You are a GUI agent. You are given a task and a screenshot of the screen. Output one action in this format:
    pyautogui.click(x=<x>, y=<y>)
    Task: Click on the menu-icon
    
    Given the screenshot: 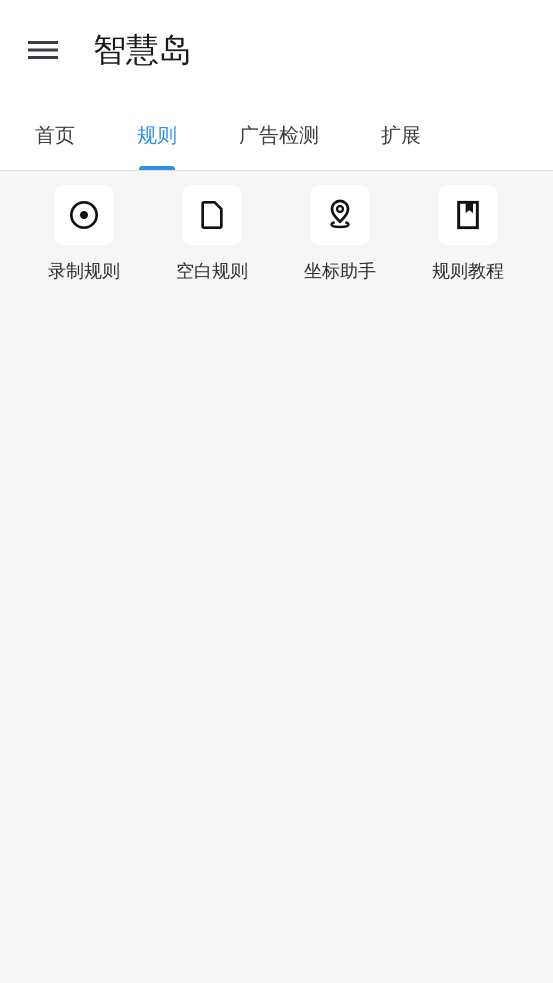 What is the action you would take?
    pyautogui.click(x=43, y=50)
    